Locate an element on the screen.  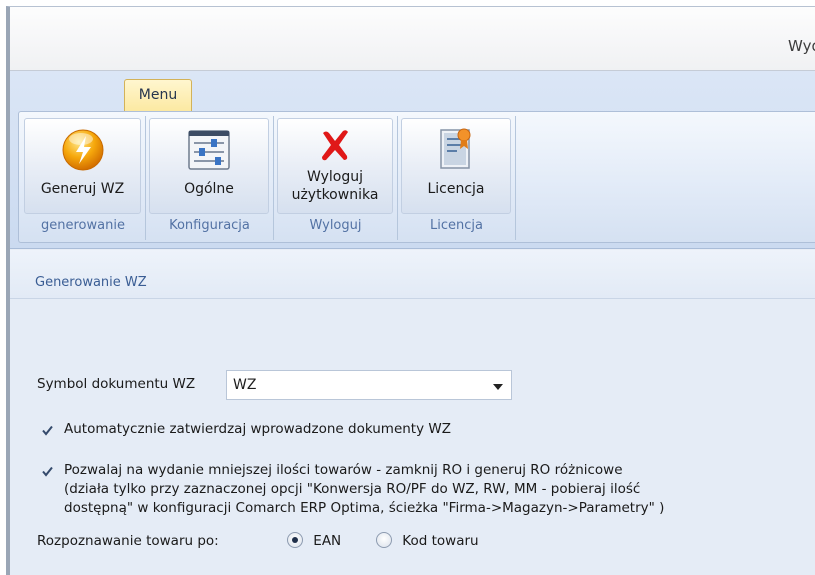
ribbon-group-generowanie: Generuj WZ generowanie is located at coordinates (83, 178).